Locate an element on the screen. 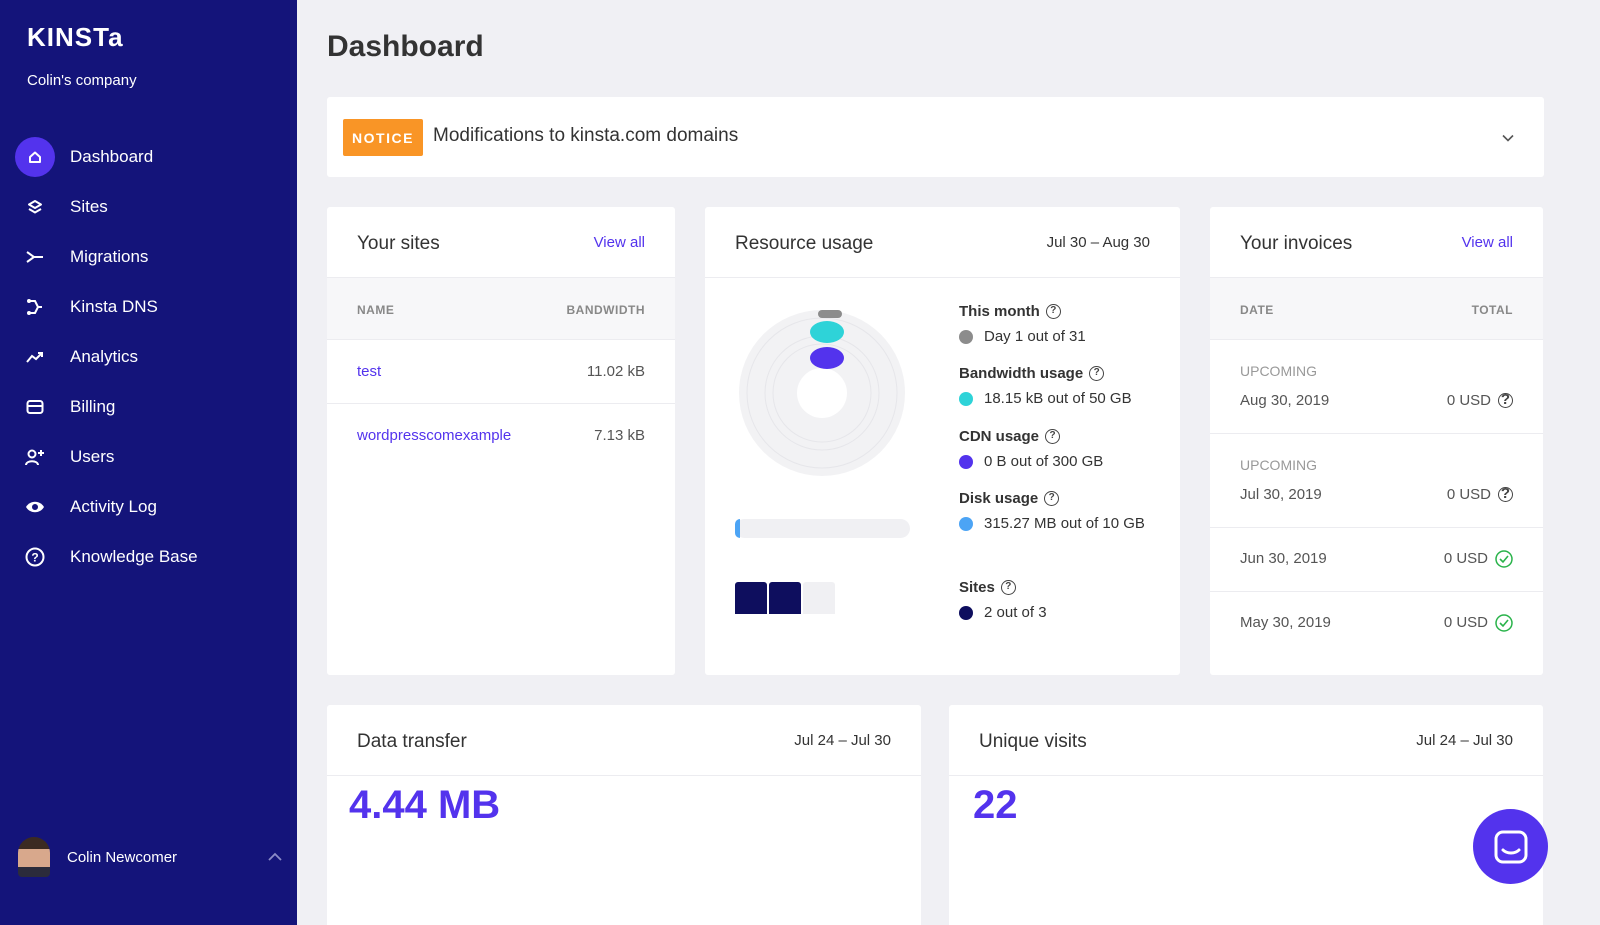 This screenshot has width=1600, height=925. invoice-status: UPCOMING is located at coordinates (1278, 465).